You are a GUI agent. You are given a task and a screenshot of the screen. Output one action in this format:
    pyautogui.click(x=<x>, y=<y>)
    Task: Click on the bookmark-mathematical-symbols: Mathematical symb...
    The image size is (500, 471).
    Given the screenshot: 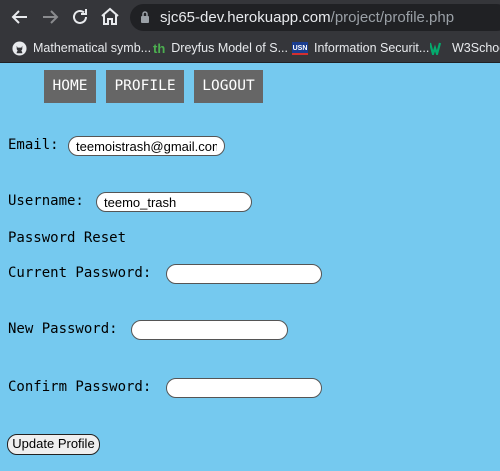 What is the action you would take?
    pyautogui.click(x=82, y=48)
    